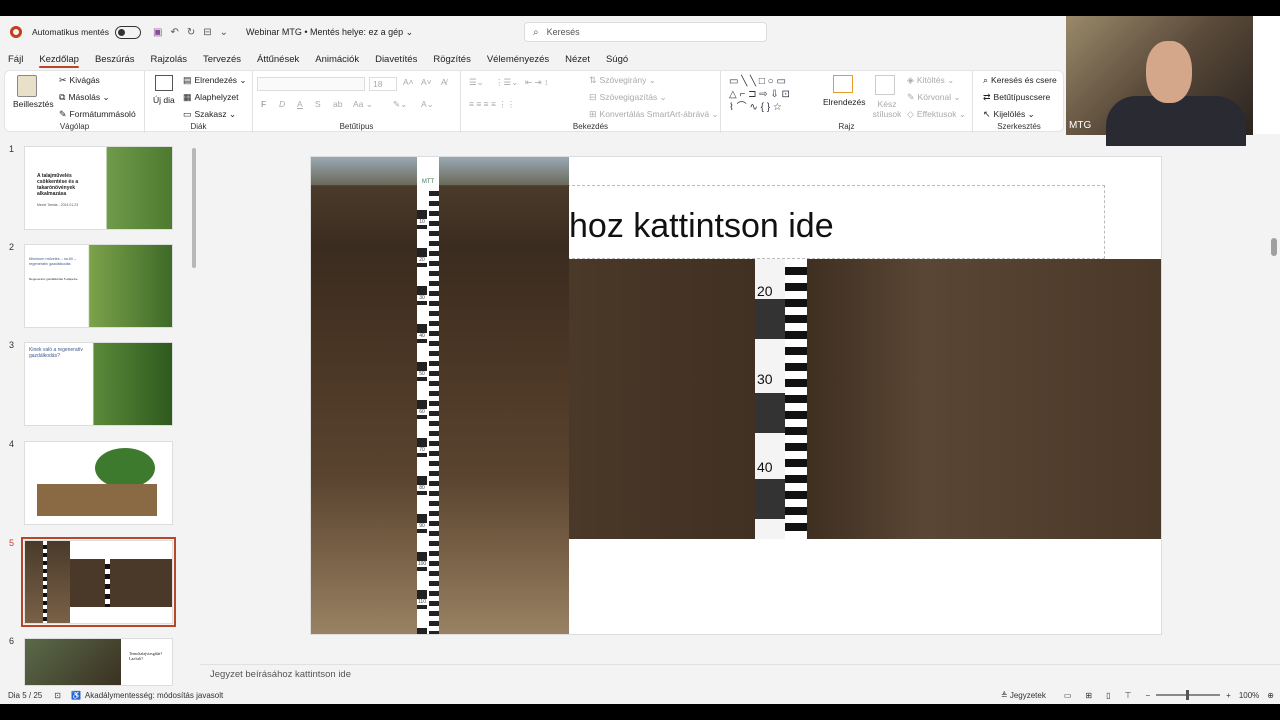 This screenshot has height=720, width=1280. What do you see at coordinates (844, 102) in the screenshot?
I see `arrange-button: Elrendezés` at bounding box center [844, 102].